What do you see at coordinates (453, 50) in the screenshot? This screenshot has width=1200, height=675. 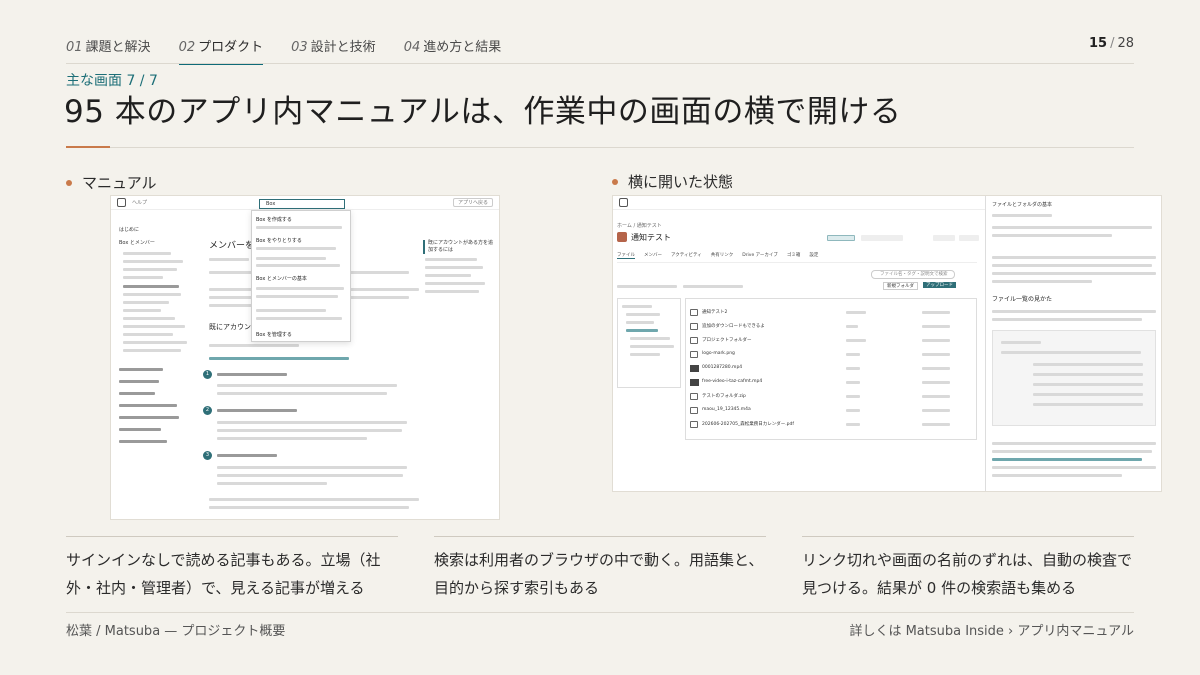 I see `nav-tab-process: 04 進め方と結果` at bounding box center [453, 50].